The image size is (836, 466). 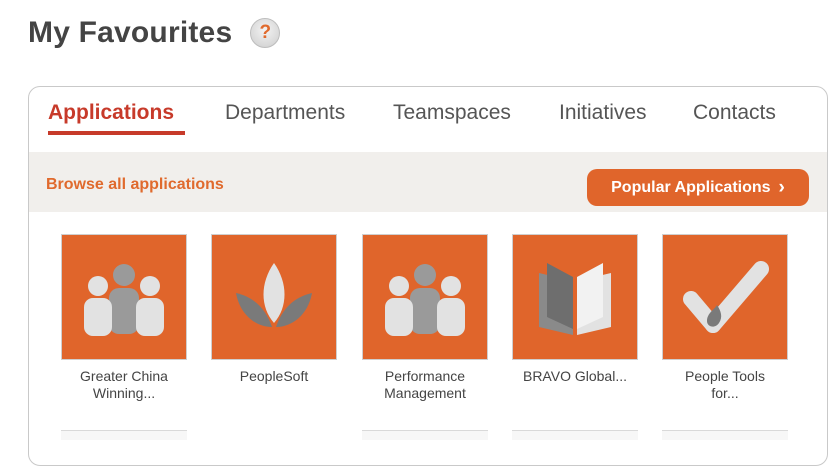 I want to click on popular-applications-button: Popular Applications ›, so click(x=698, y=187).